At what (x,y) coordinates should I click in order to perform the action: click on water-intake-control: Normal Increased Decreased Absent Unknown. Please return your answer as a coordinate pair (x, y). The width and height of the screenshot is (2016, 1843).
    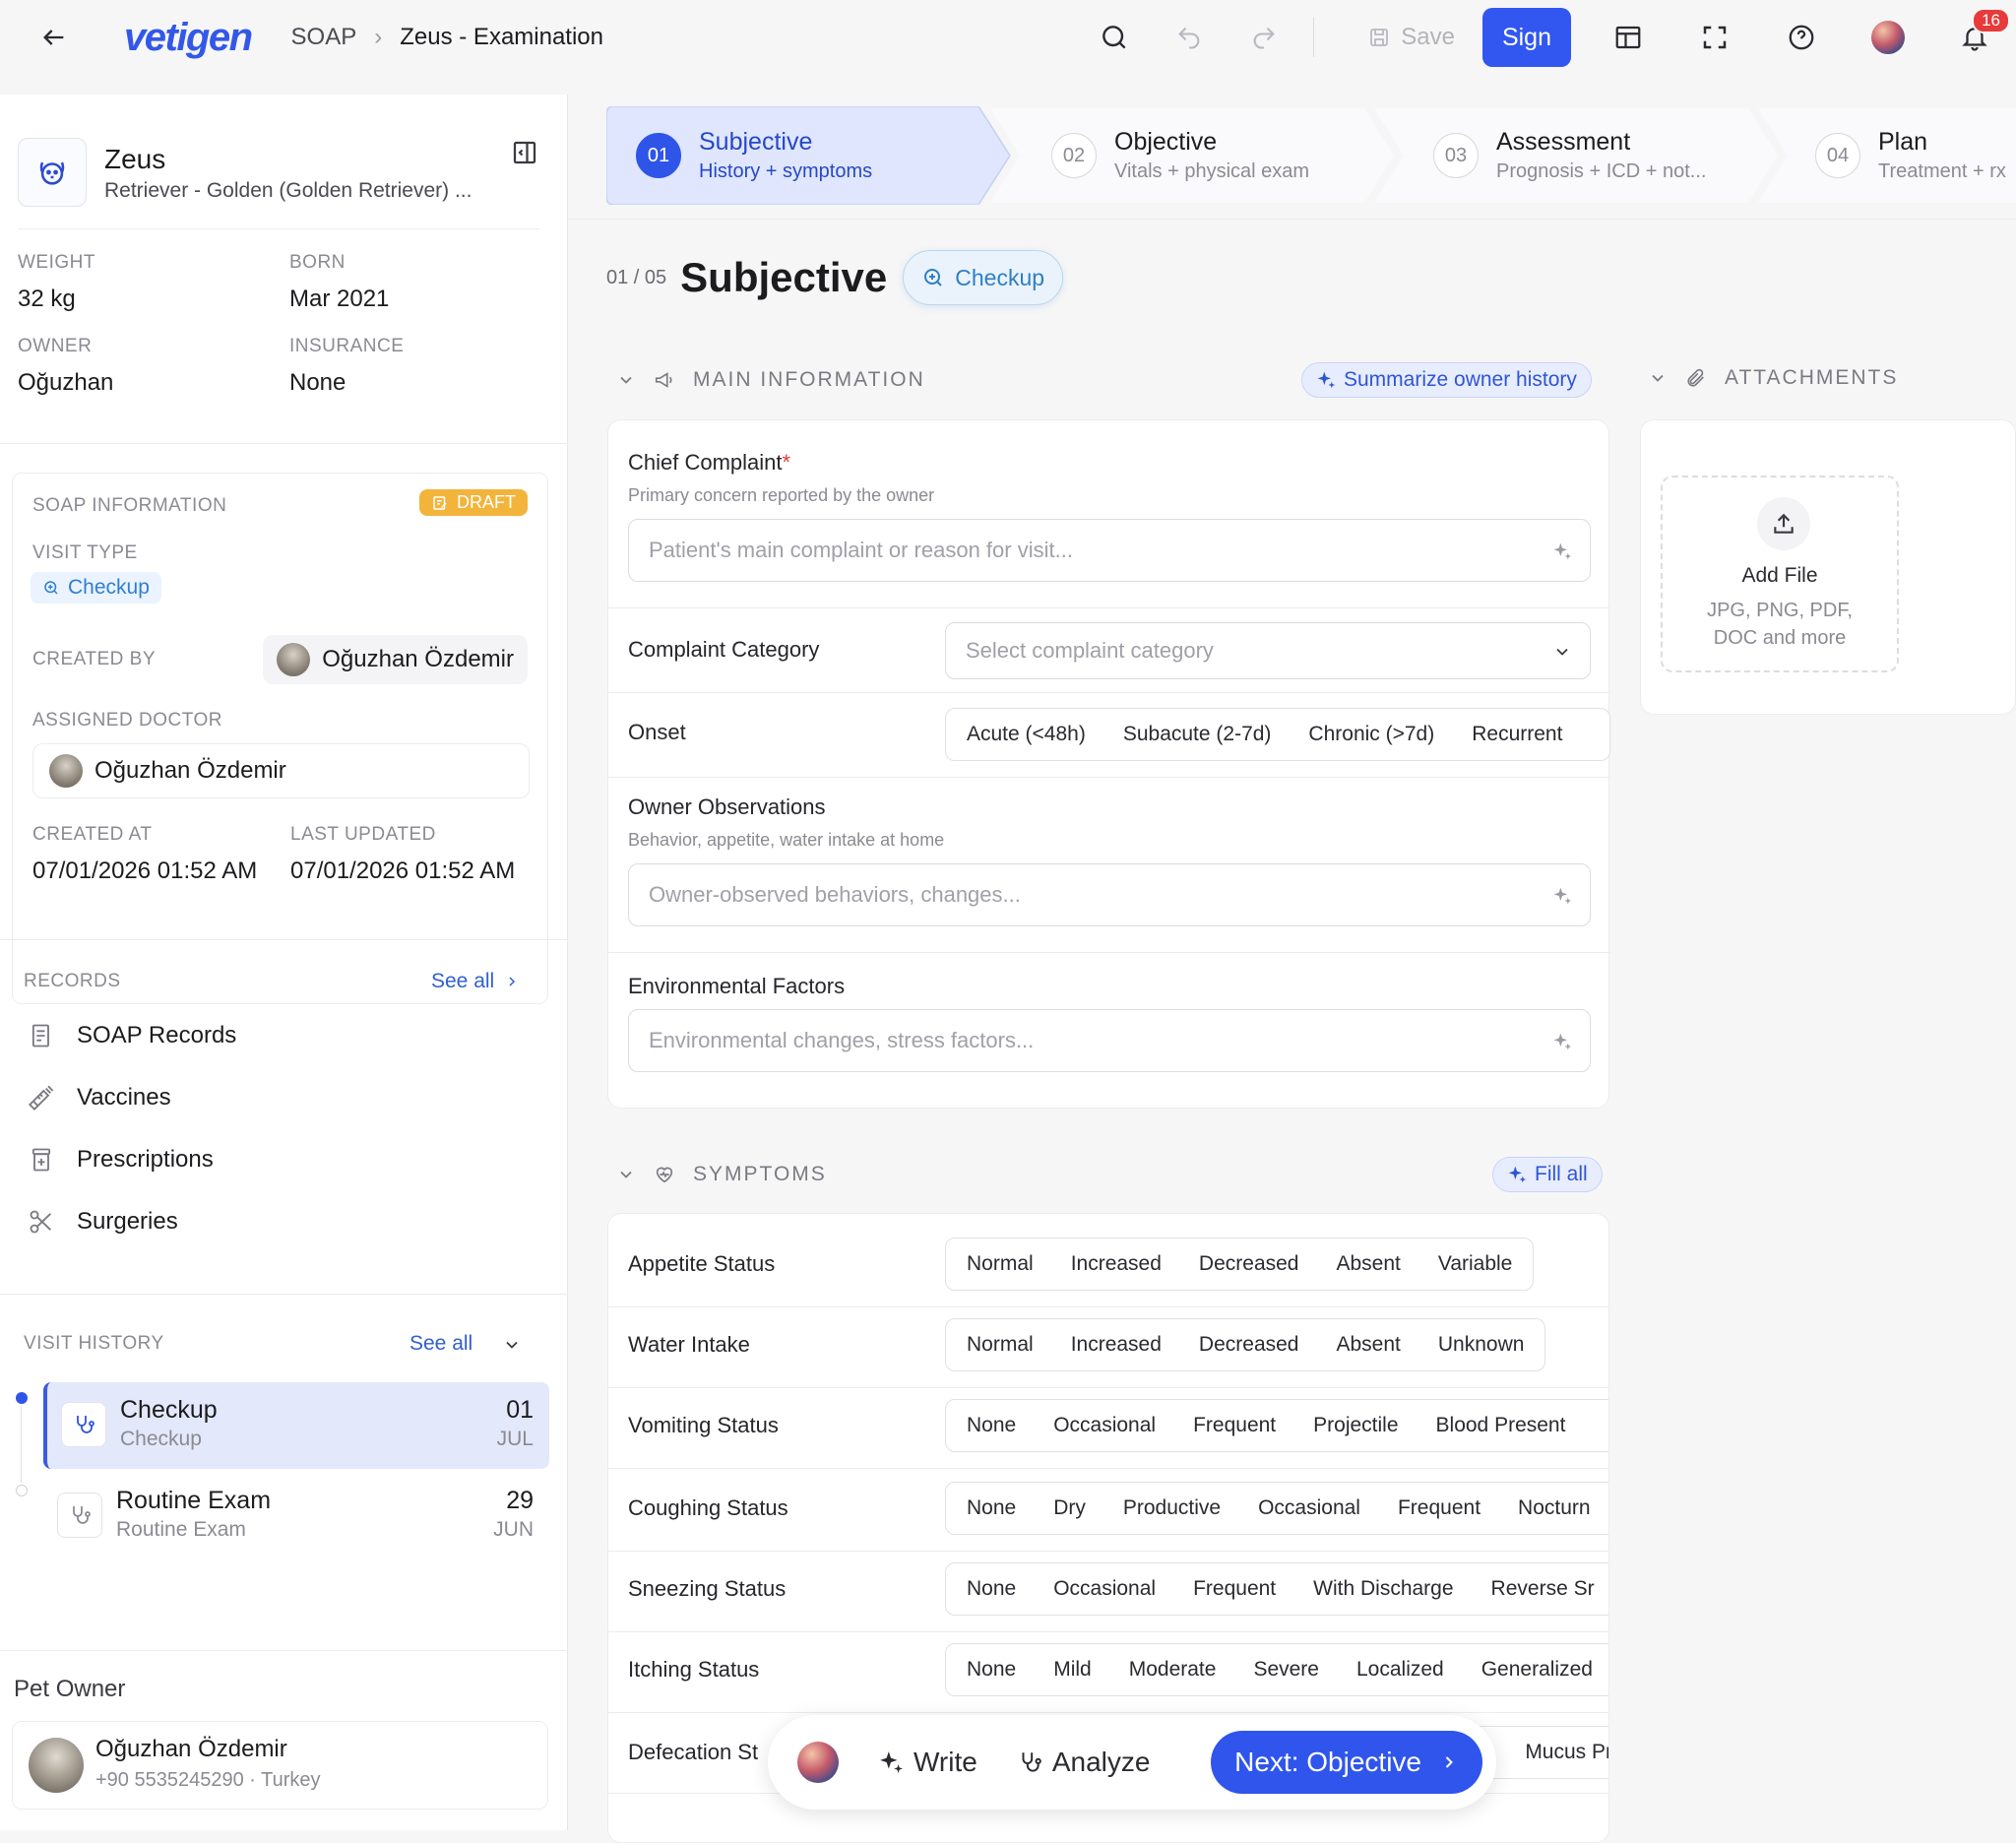
    Looking at the image, I should click on (1245, 1344).